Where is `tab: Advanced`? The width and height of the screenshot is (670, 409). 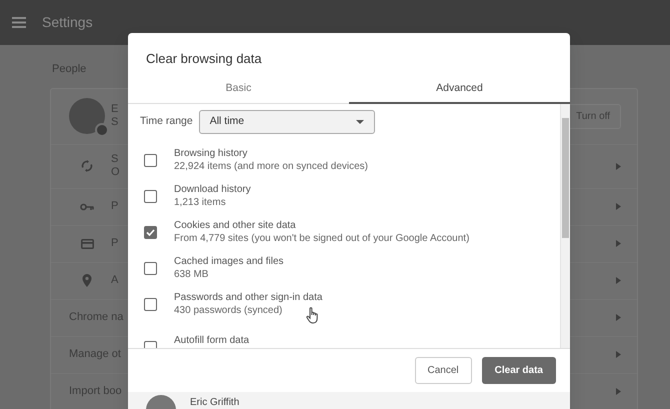 tab: Advanced is located at coordinates (459, 89).